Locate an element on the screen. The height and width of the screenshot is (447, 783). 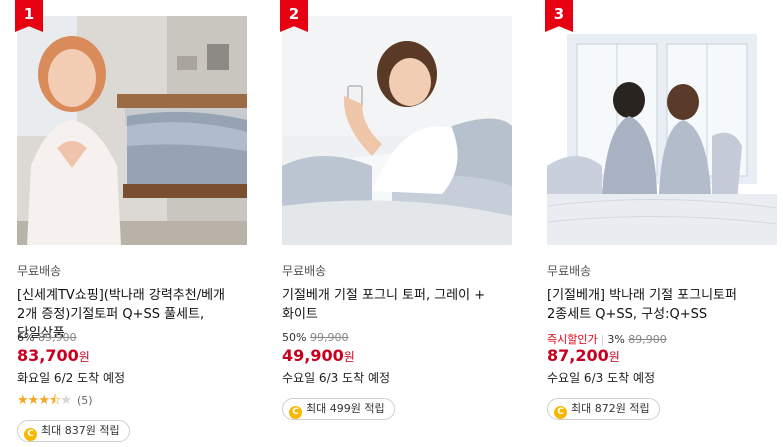
points-text: 최대 499원 적립 is located at coordinates (345, 408).